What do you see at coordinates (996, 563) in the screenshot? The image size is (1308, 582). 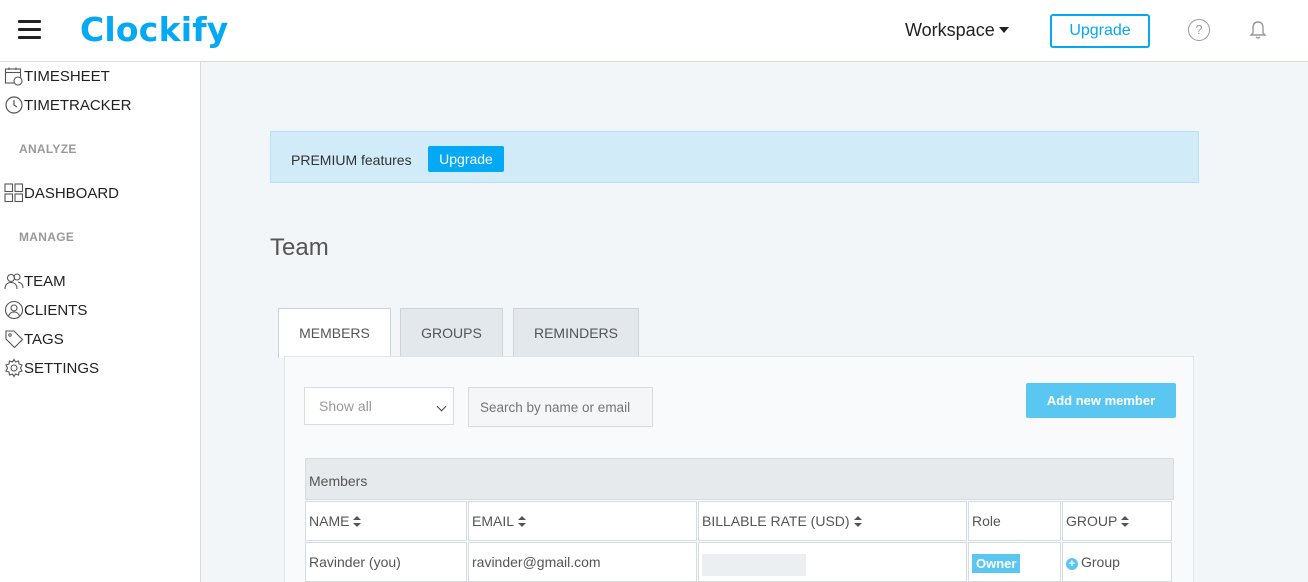 I see `role-owner-badge: Owner` at bounding box center [996, 563].